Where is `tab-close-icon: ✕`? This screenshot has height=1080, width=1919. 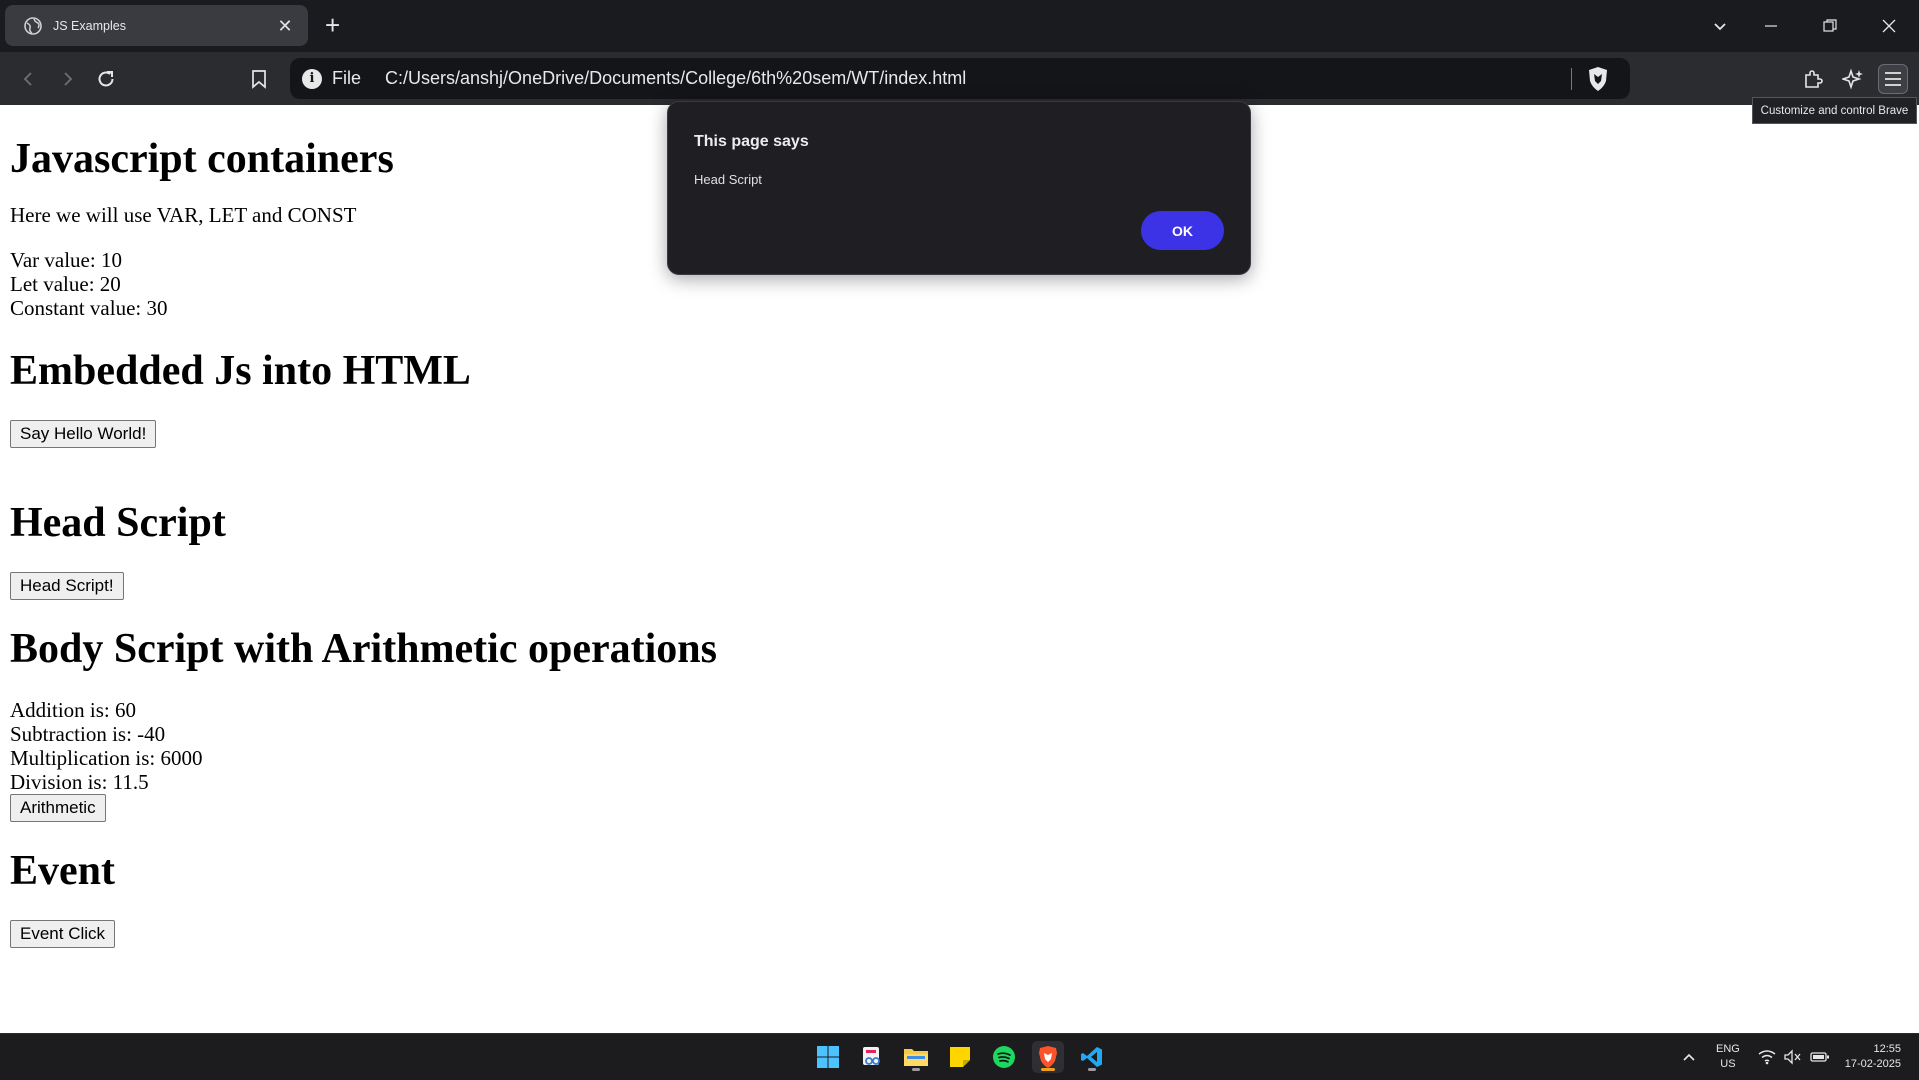
tab-close-icon: ✕ is located at coordinates (285, 26).